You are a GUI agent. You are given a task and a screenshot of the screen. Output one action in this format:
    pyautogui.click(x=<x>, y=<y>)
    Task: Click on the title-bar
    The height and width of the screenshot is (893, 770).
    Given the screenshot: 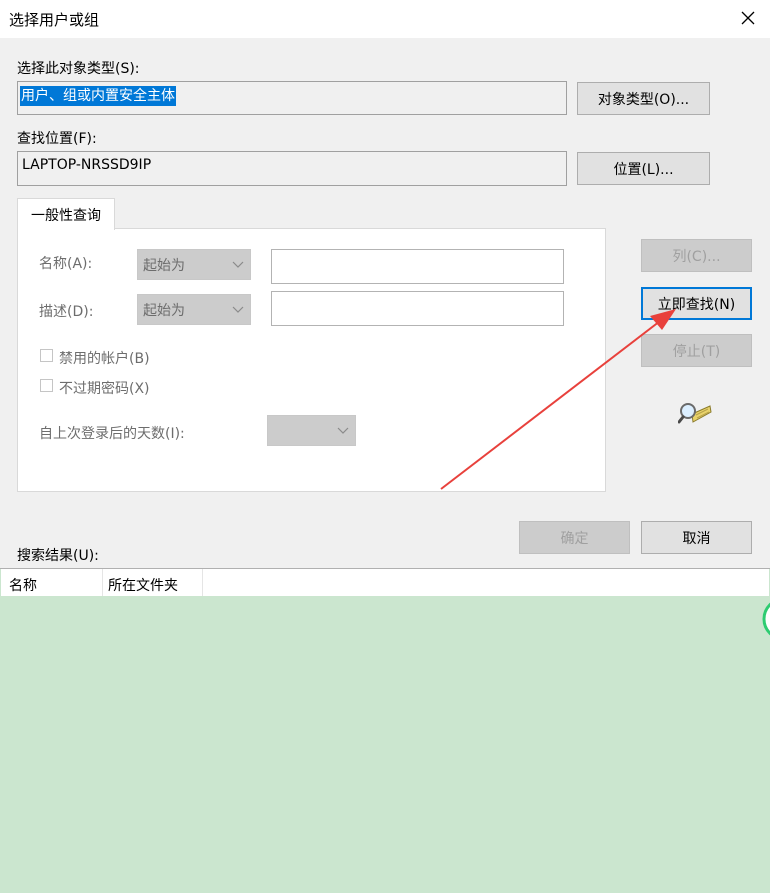 What is the action you would take?
    pyautogui.click(x=385, y=19)
    